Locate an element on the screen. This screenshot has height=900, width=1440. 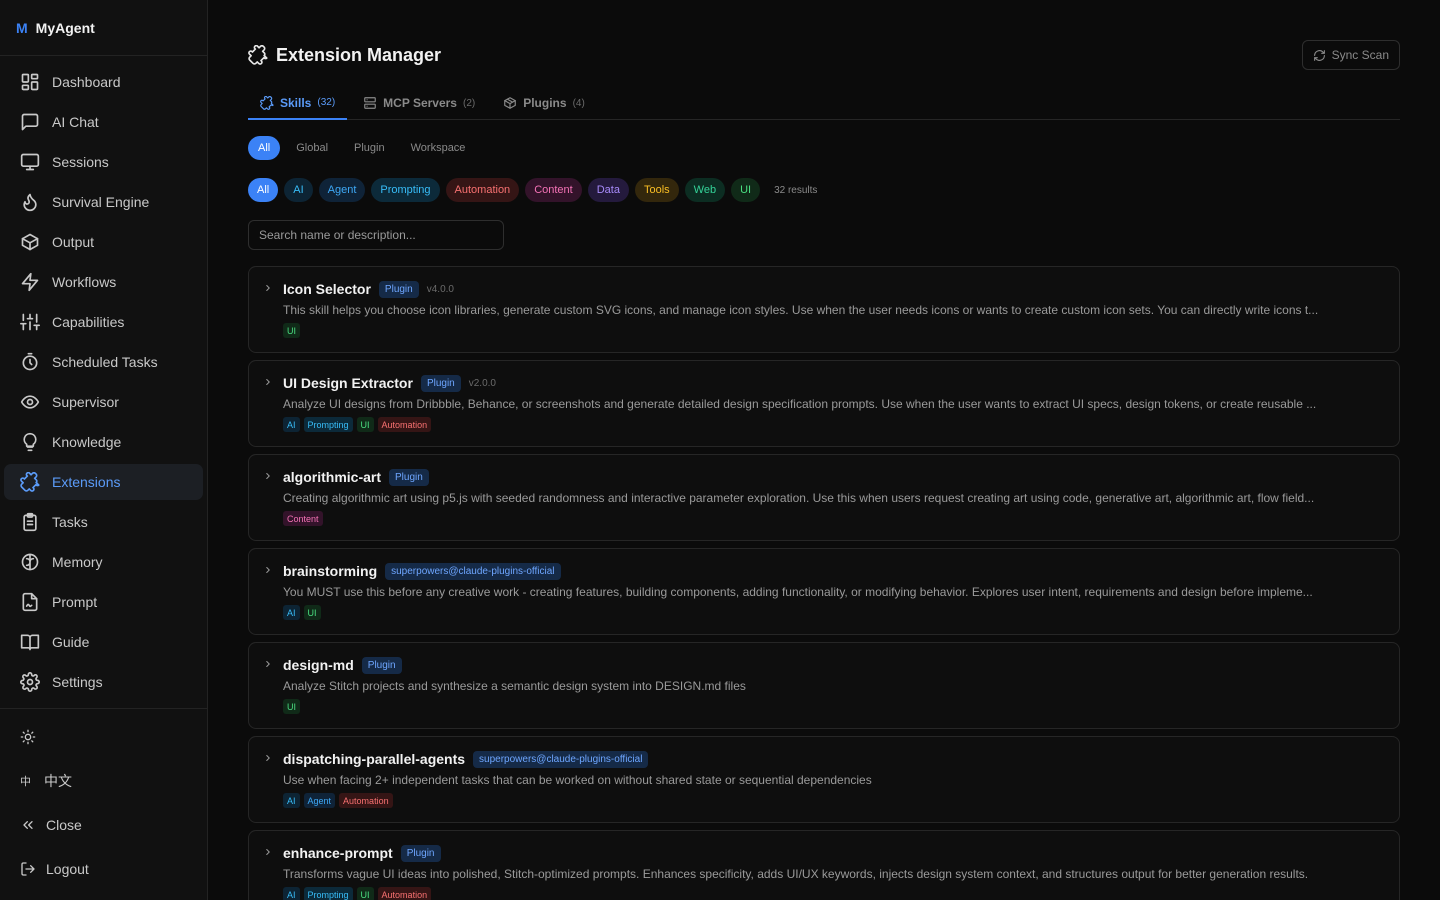
skill-tags: Content is located at coordinates (833, 518).